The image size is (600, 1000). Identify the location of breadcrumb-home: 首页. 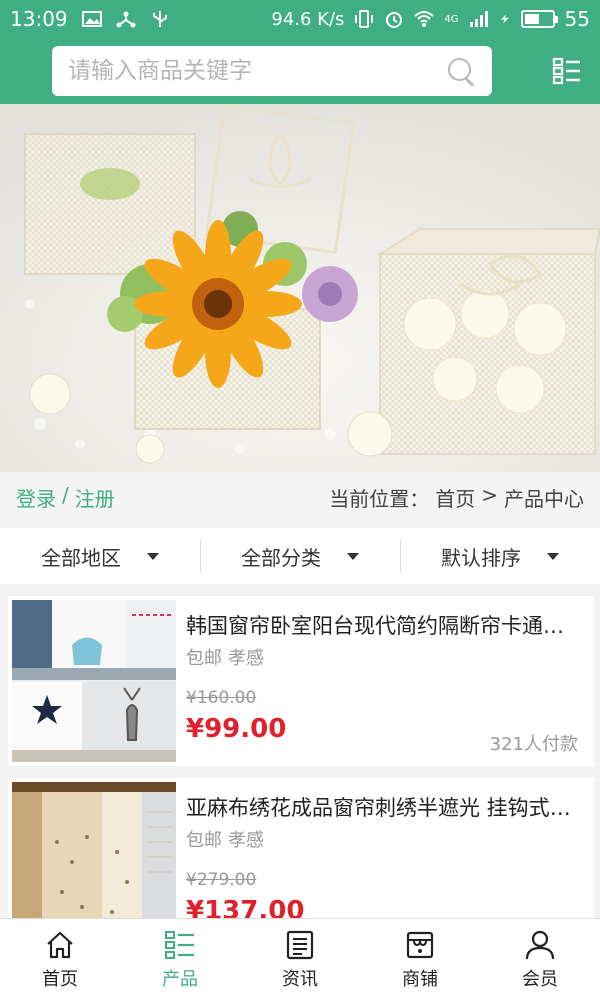
(455, 497).